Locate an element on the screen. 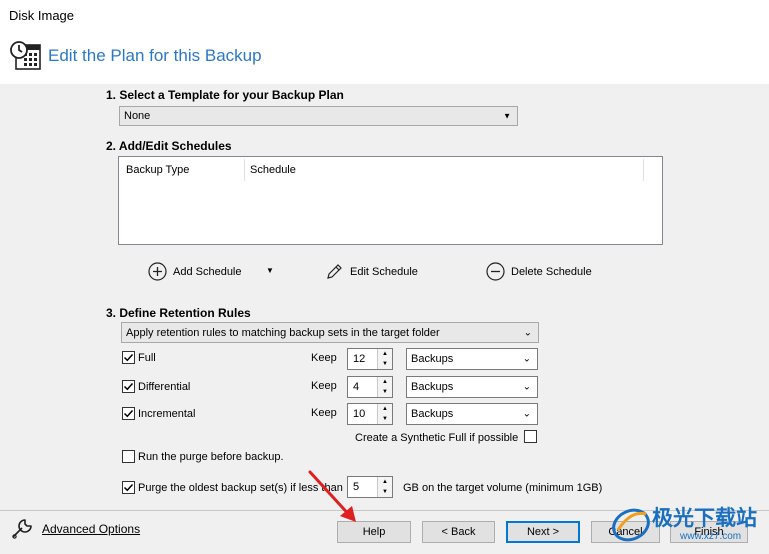  schedules-section-label: 2. Add/Edit Schedules is located at coordinates (169, 146).